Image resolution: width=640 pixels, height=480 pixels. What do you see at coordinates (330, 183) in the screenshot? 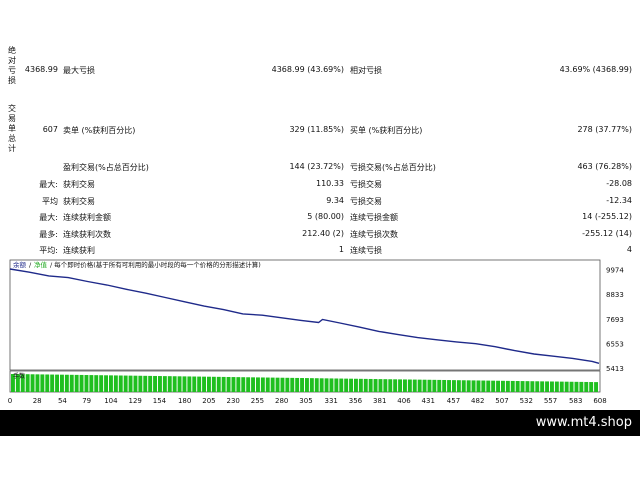
I see `largest-profit-value: 110.33` at bounding box center [330, 183].